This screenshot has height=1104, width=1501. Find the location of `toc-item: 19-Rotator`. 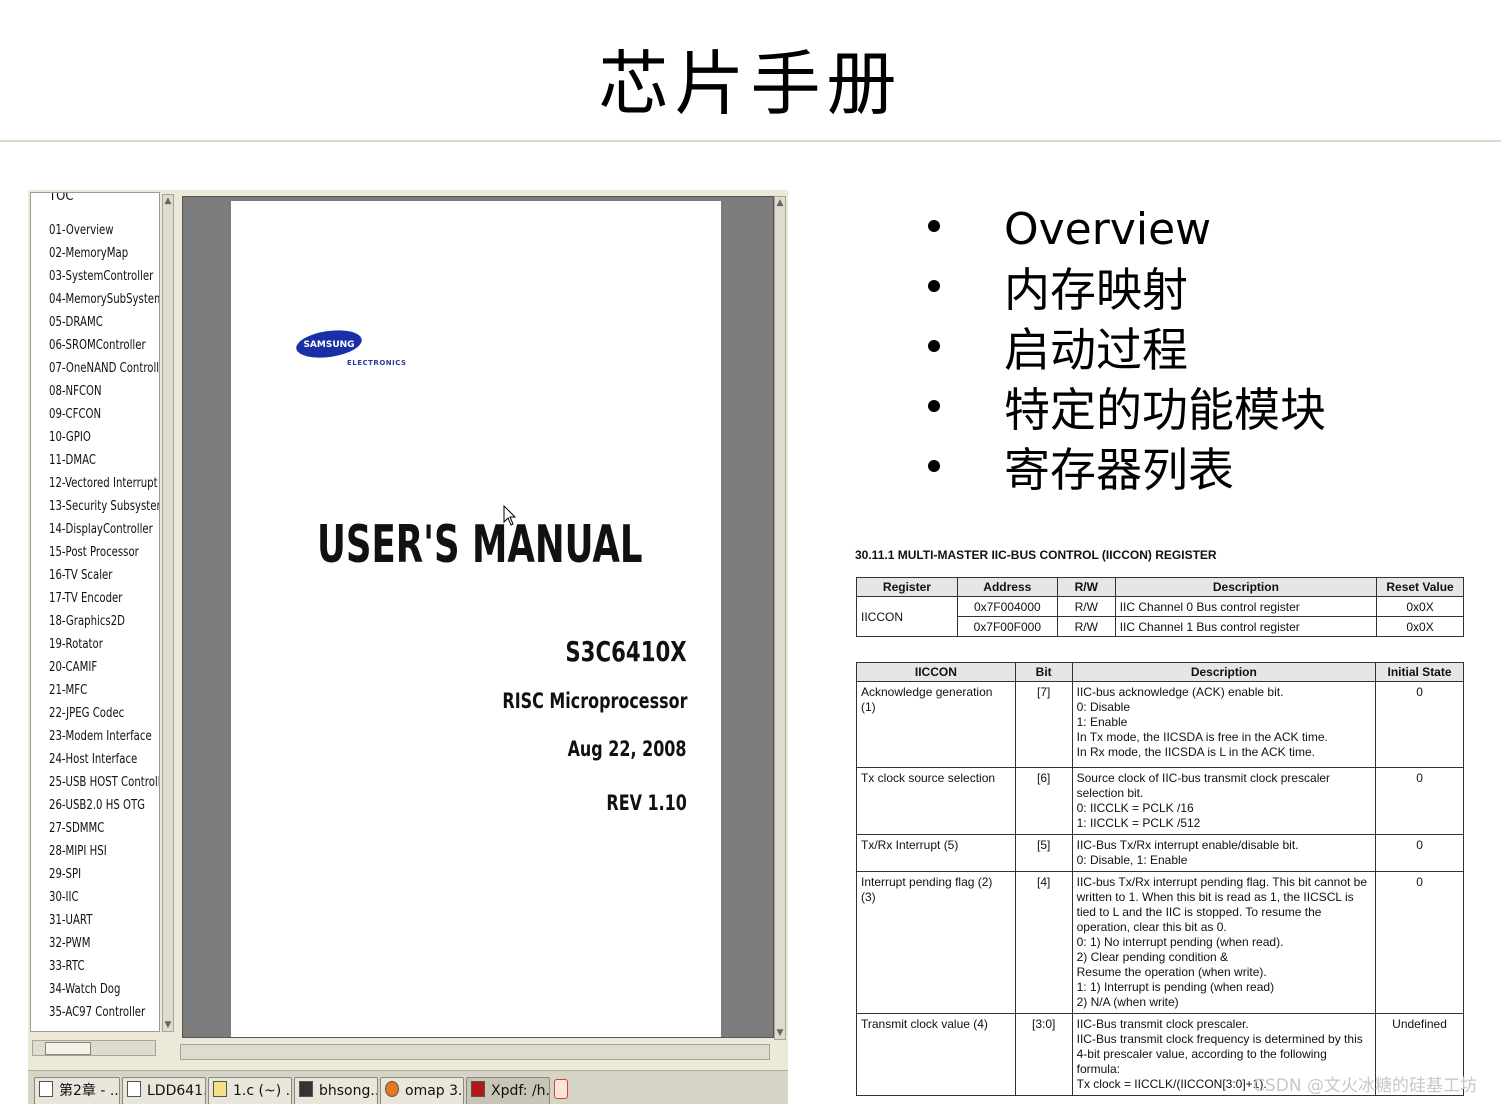

toc-item: 19-Rotator is located at coordinates (76, 644).